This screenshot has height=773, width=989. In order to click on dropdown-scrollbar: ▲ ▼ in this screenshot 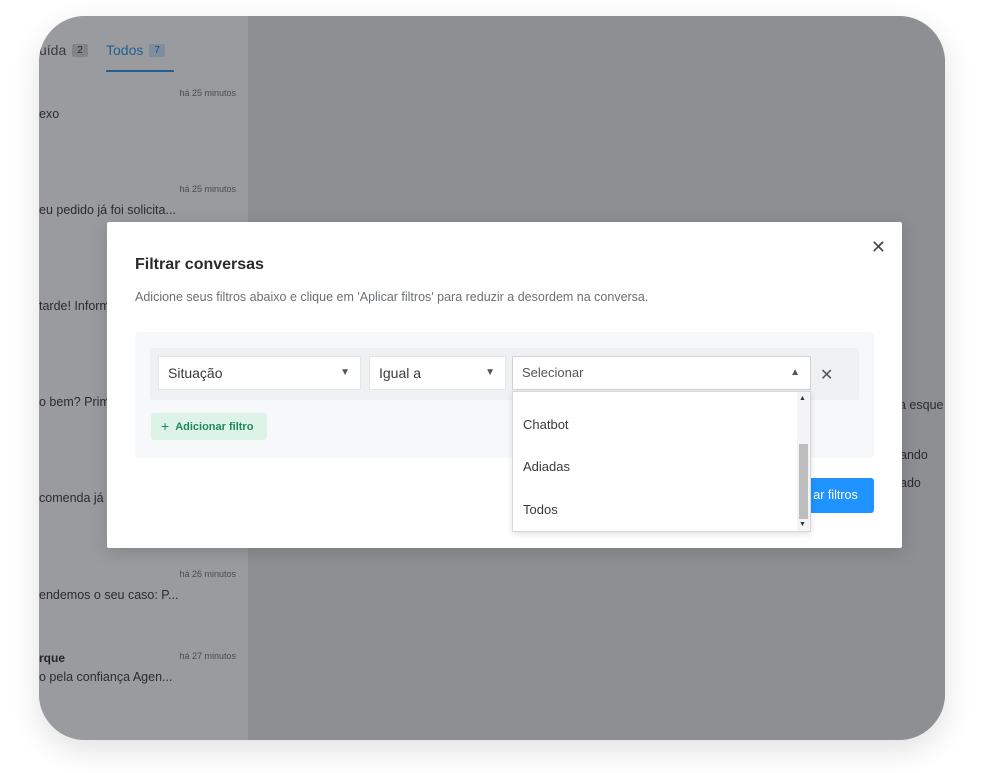, I will do `click(803, 461)`.